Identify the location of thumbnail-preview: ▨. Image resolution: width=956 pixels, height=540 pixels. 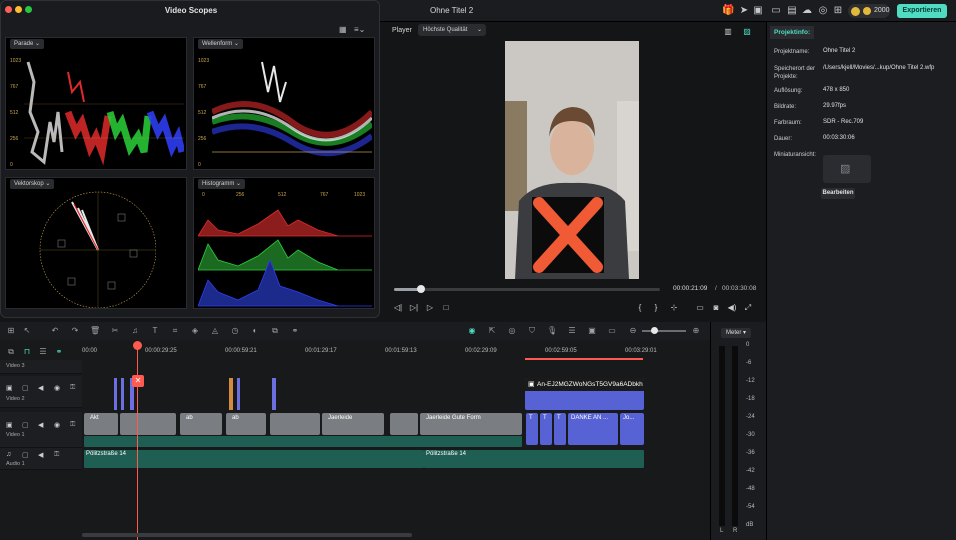
(847, 169).